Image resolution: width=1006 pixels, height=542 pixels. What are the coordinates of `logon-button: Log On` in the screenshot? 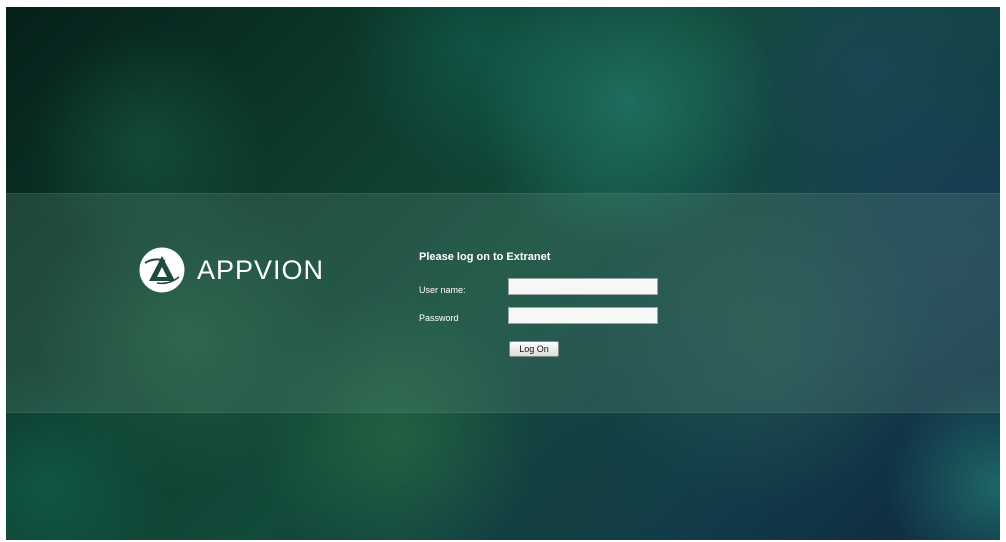 It's located at (534, 349).